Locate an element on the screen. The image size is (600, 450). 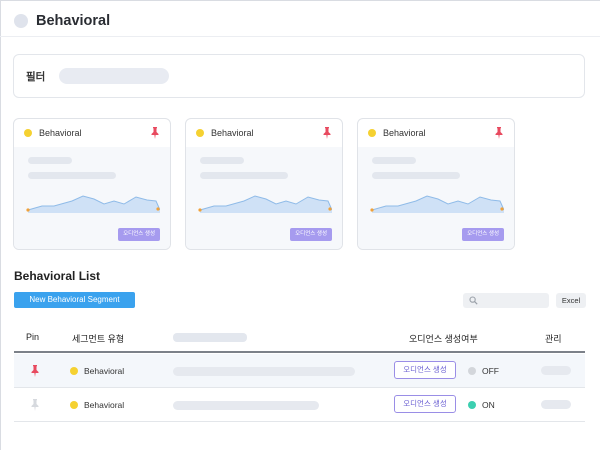
audience-status: OFF is located at coordinates (483, 371).